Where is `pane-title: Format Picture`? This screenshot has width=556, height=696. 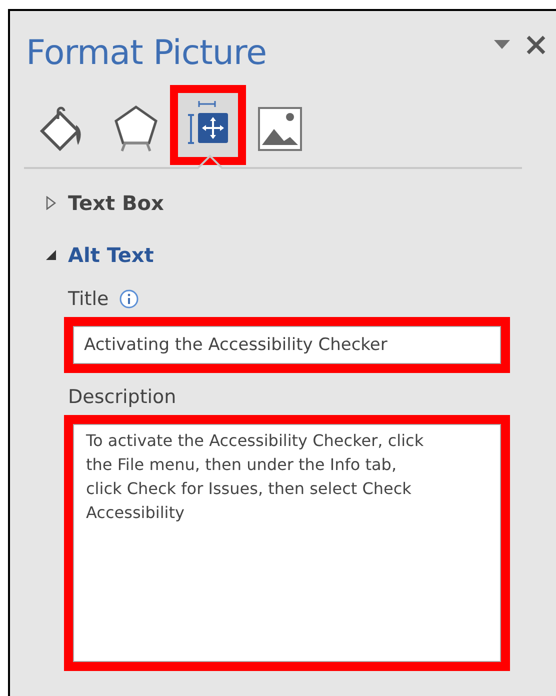
pane-title: Format Picture is located at coordinates (146, 53).